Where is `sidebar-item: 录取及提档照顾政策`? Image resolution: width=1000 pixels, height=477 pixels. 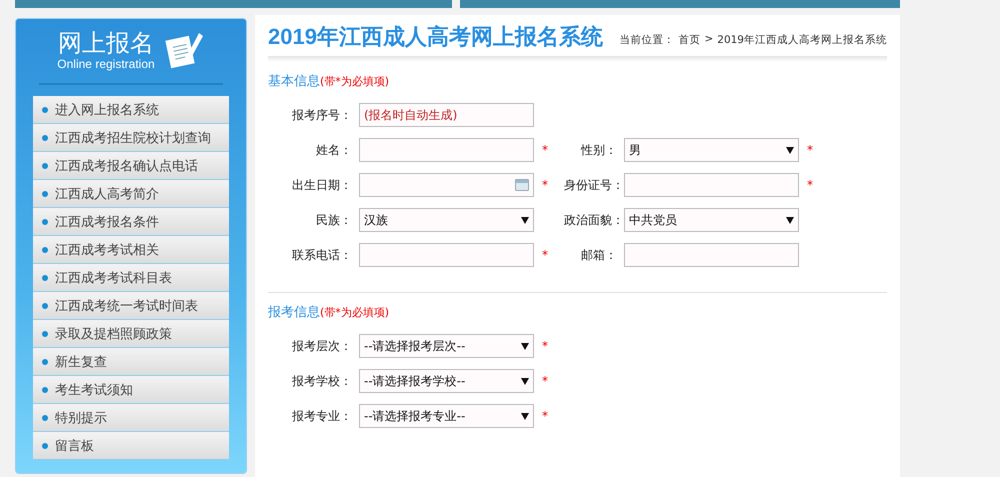
sidebar-item: 录取及提档照顾政策 is located at coordinates (131, 334).